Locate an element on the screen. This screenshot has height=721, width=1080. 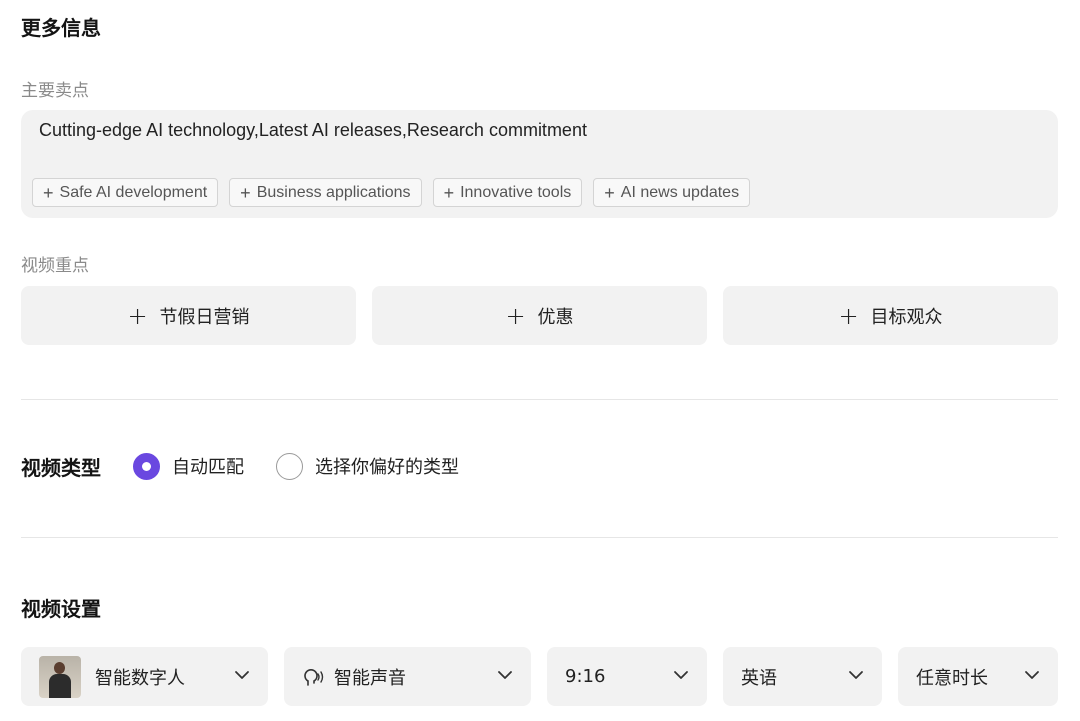
duration-select: 任意时长 is located at coordinates (978, 676).